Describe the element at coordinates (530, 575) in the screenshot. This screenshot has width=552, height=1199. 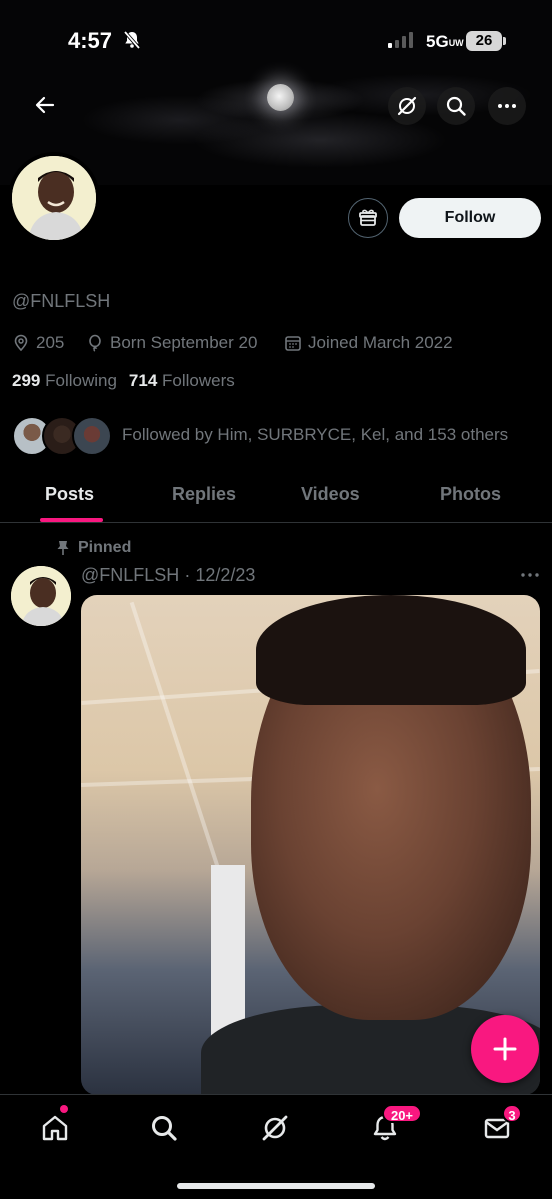
I see `post-more-icon` at that location.